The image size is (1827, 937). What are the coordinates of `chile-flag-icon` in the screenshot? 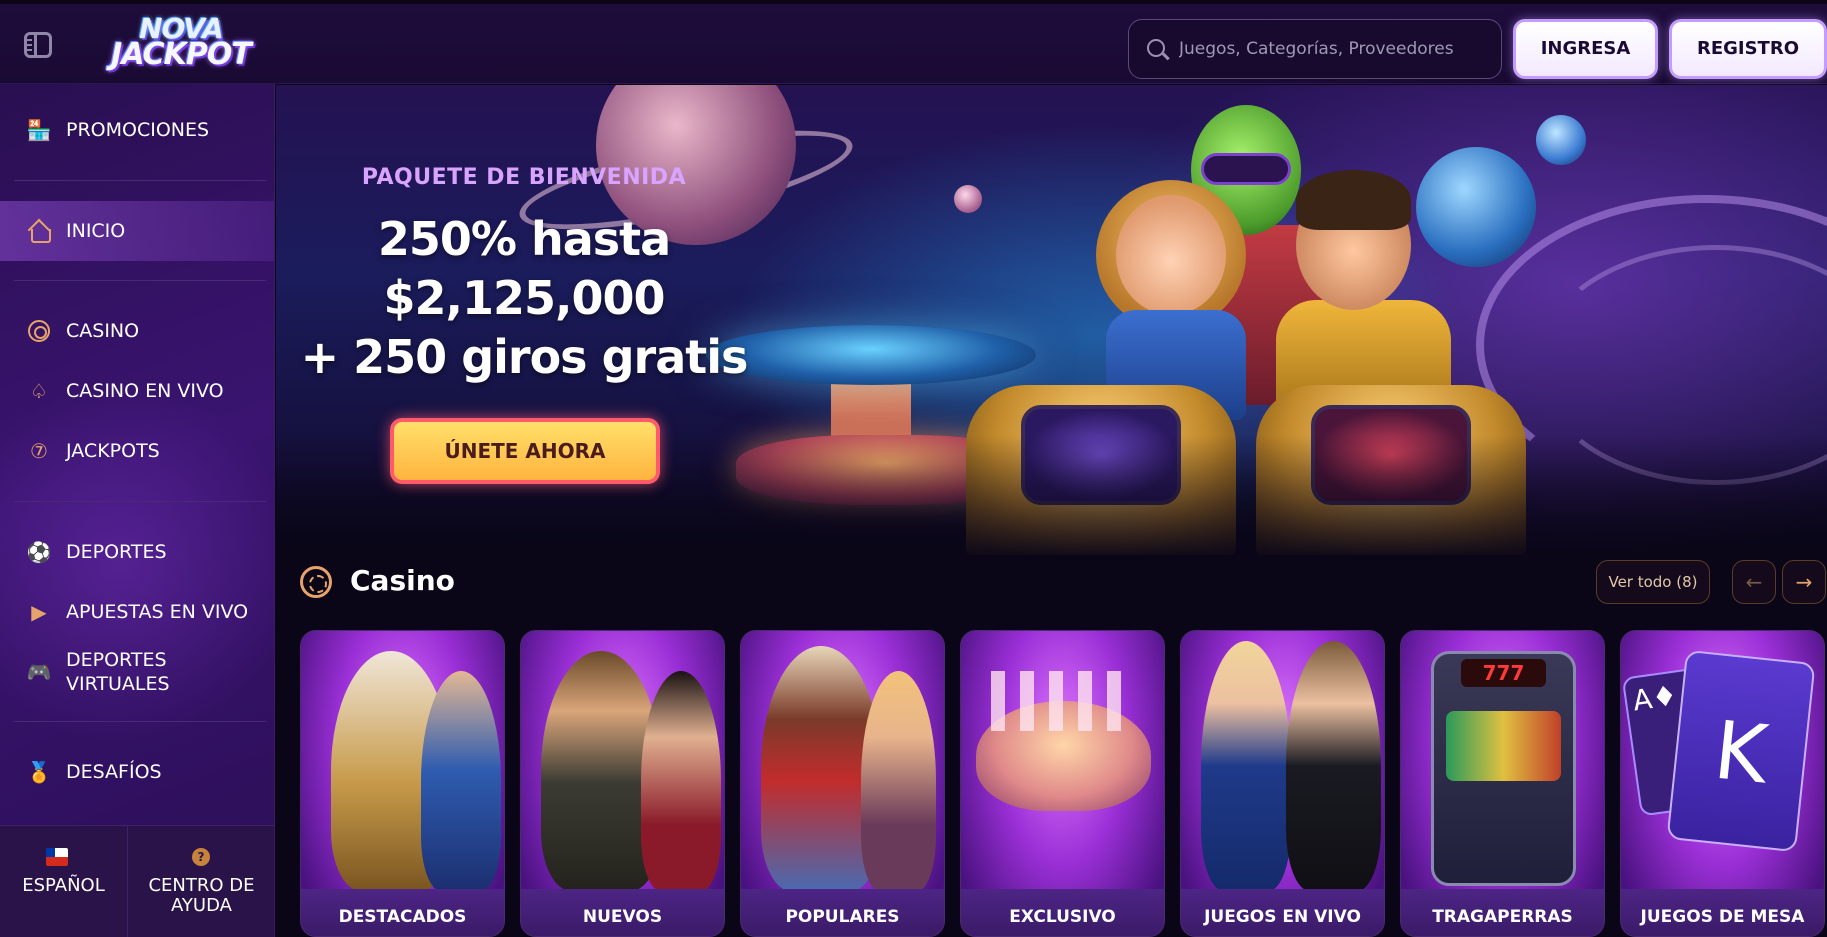 It's located at (57, 857).